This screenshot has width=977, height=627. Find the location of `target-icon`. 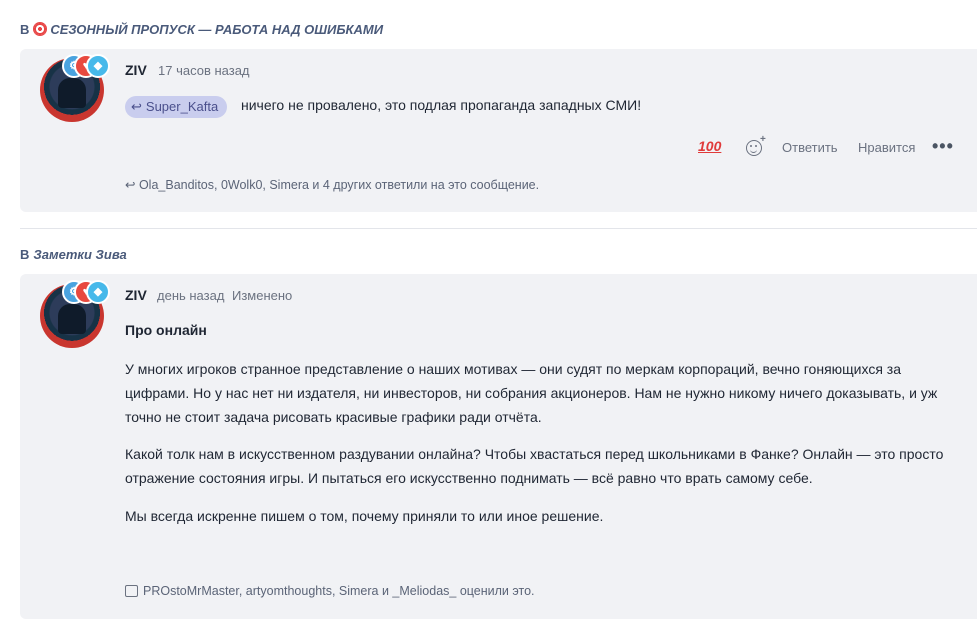

target-icon is located at coordinates (40, 29).